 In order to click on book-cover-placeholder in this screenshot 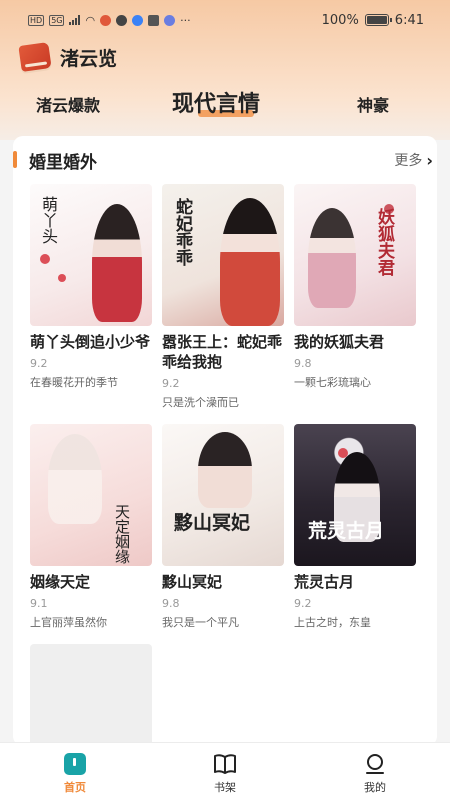, I will do `click(91, 695)`.